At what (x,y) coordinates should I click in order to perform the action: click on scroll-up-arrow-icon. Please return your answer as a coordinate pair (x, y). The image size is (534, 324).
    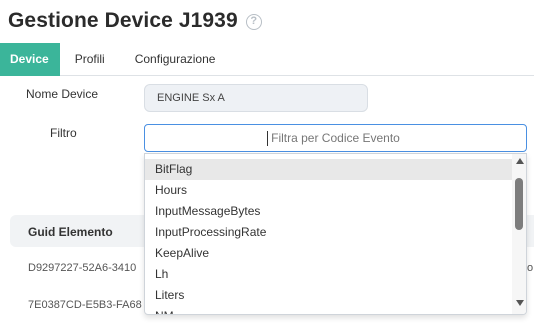
    Looking at the image, I should click on (520, 161).